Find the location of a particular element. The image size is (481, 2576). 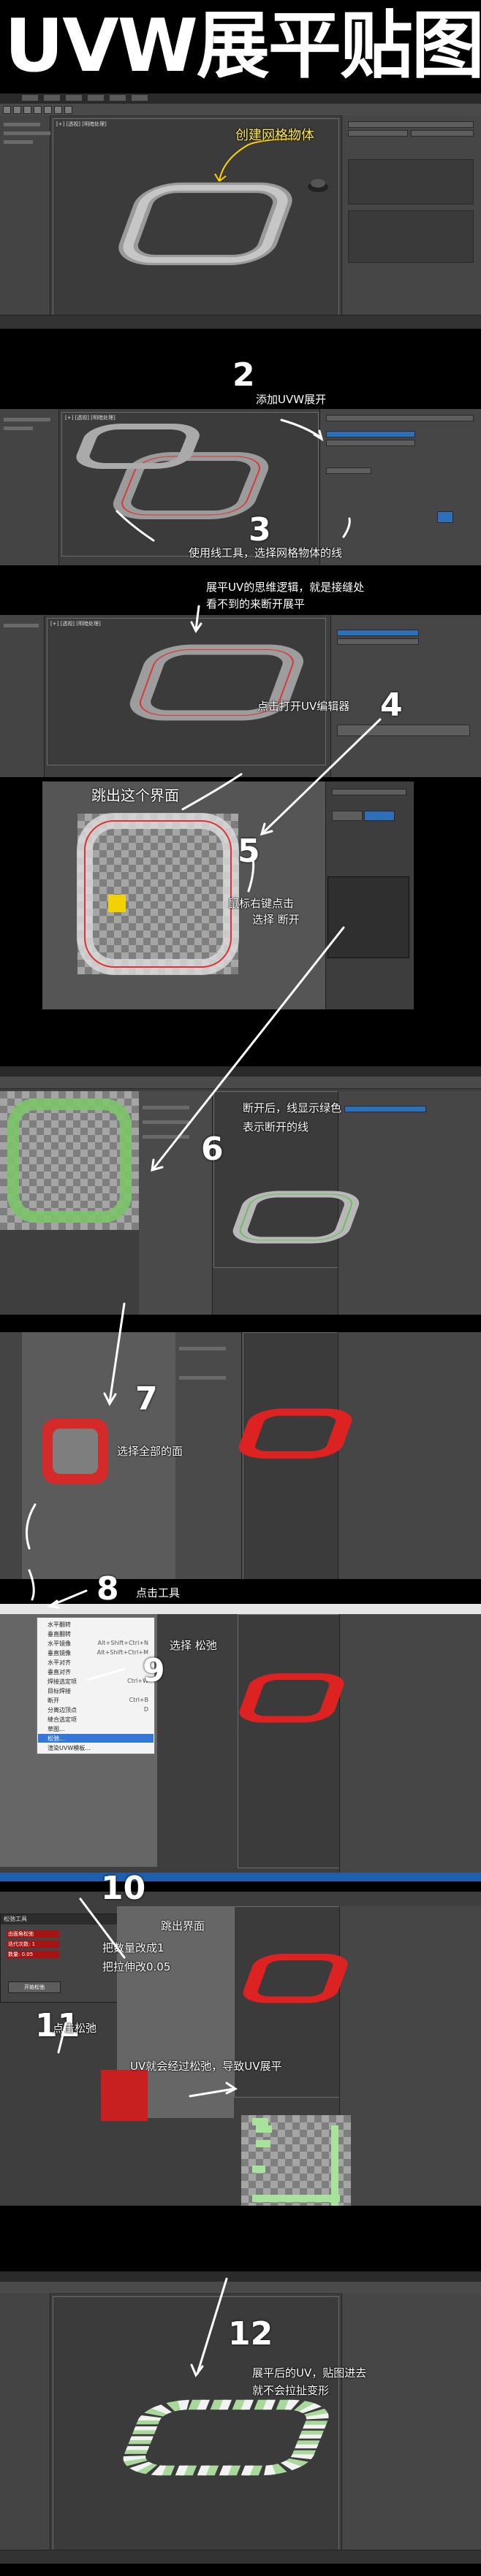

step-4-number: 4 is located at coordinates (391, 705).